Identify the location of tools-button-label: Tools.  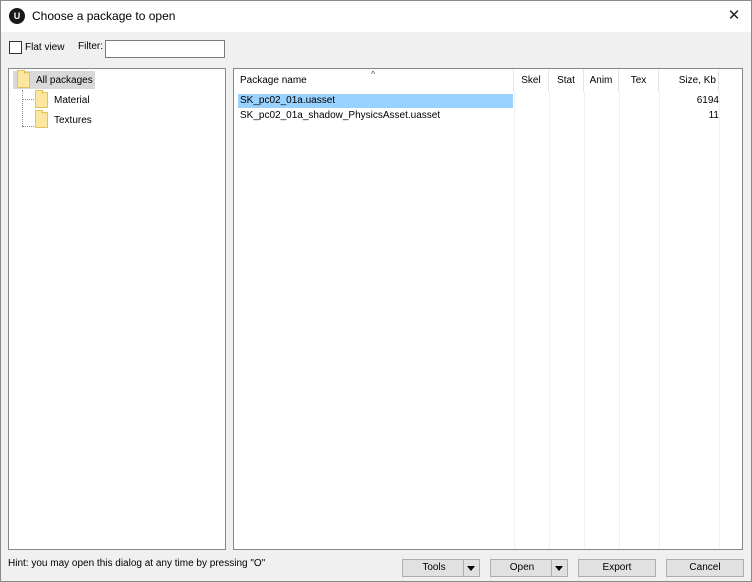
(434, 567).